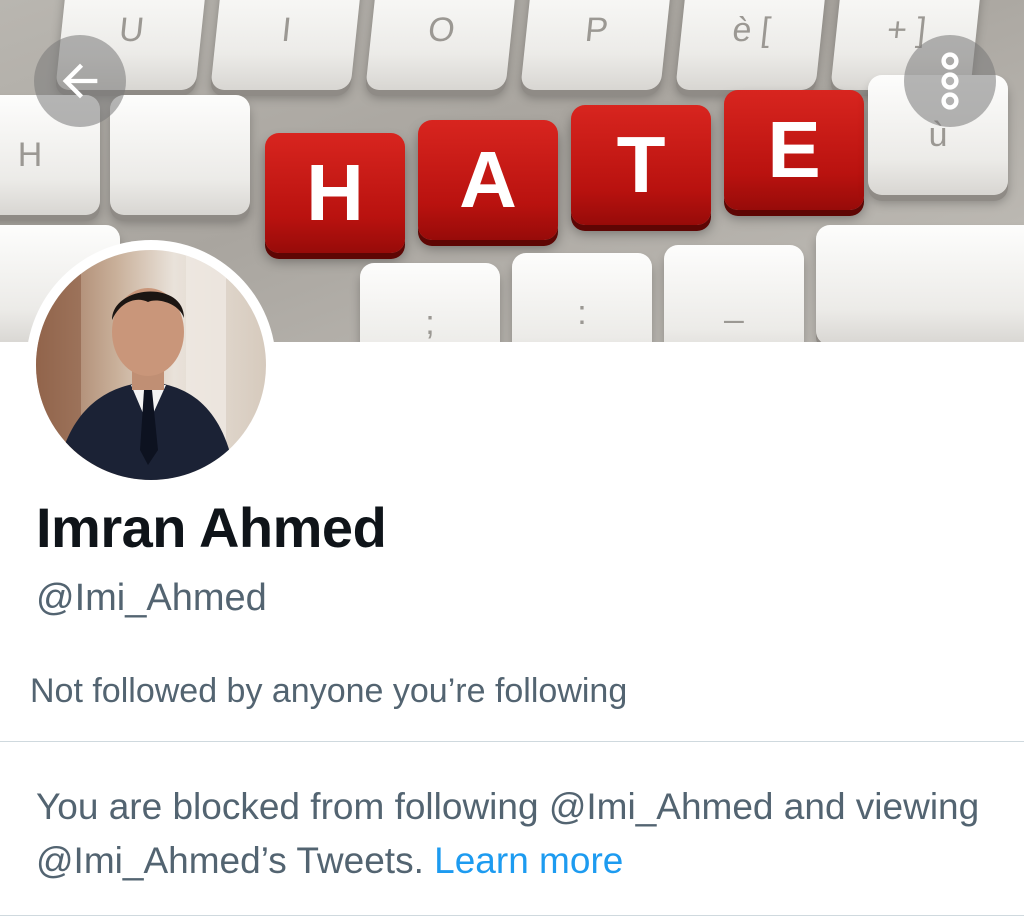 Image resolution: width=1024 pixels, height=923 pixels. I want to click on banner-key: _, so click(734, 293).